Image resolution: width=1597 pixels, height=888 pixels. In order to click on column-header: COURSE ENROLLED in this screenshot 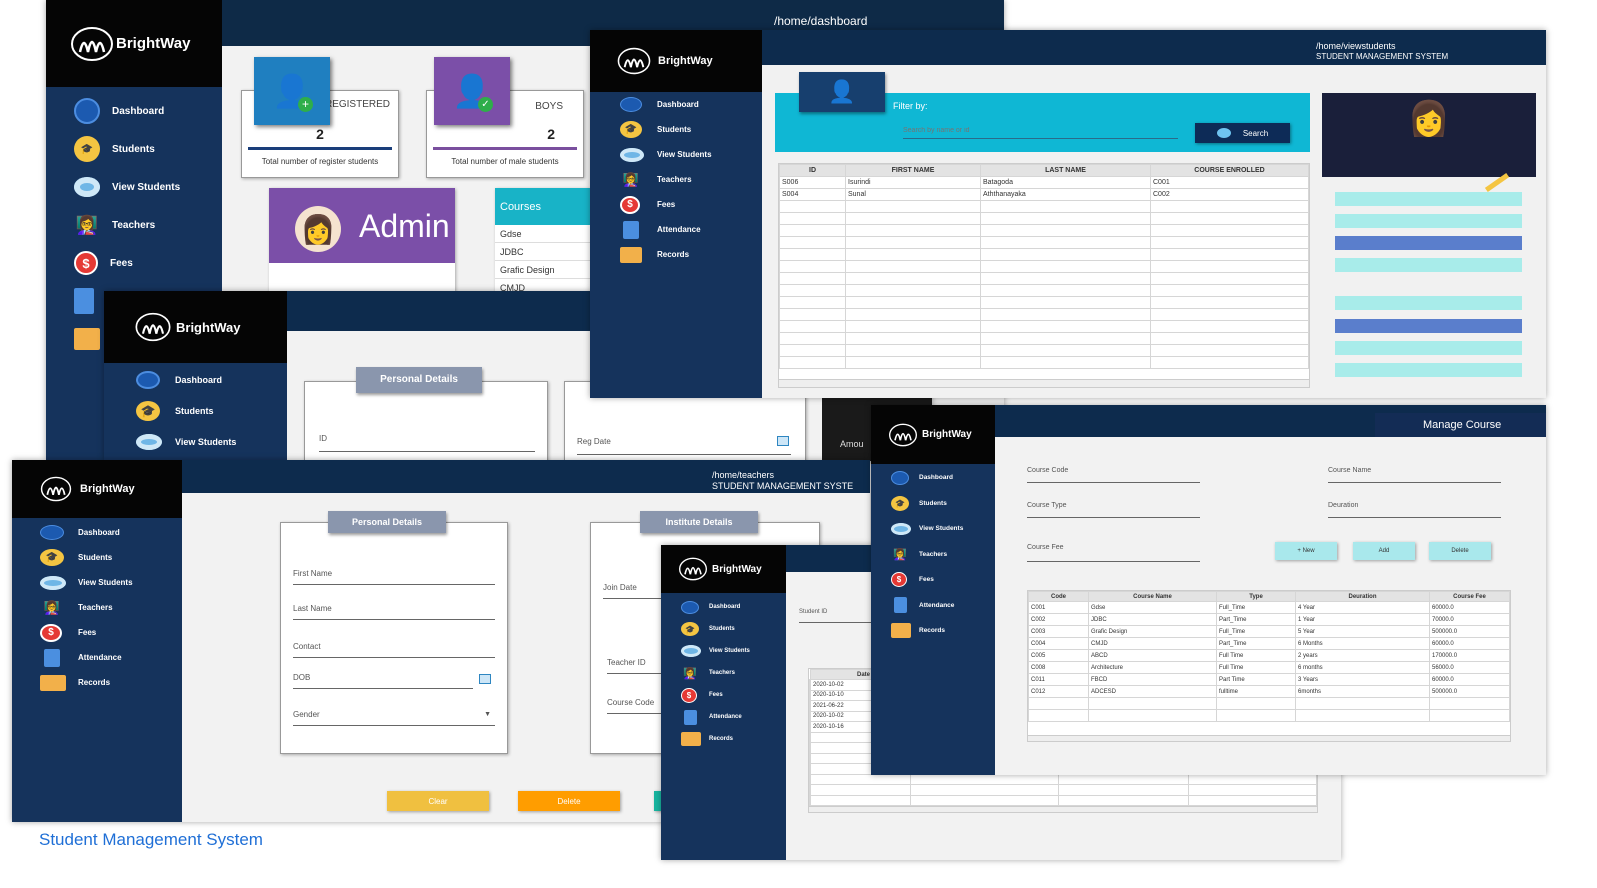, I will do `click(1229, 170)`.